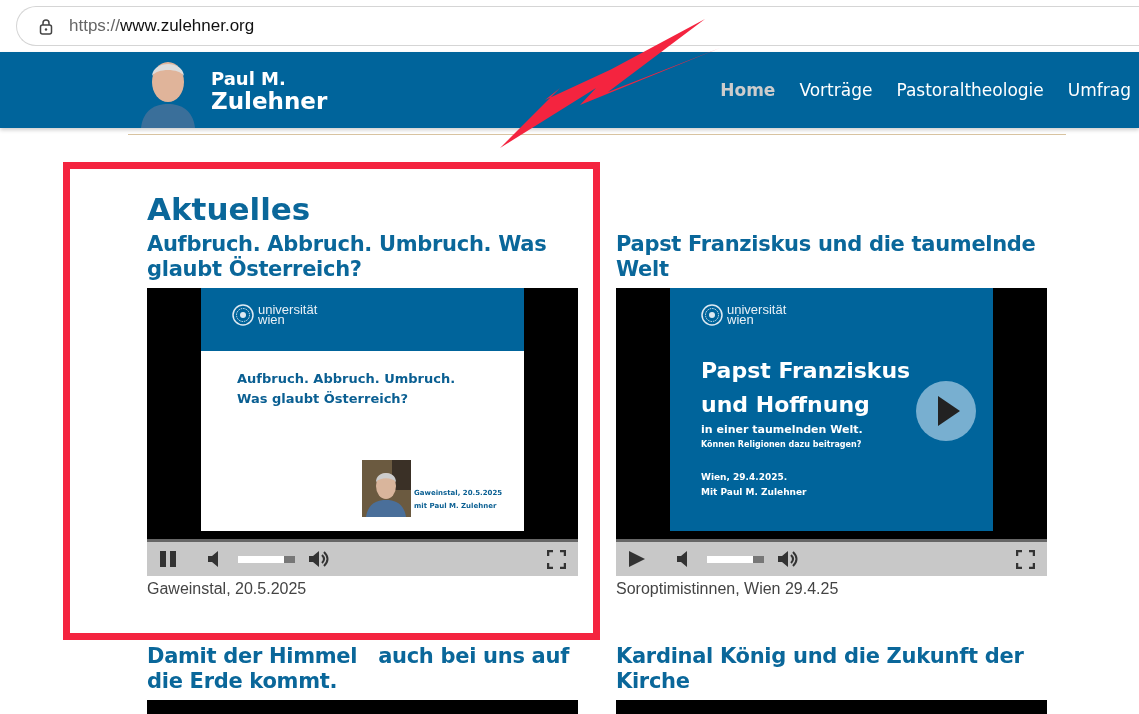 Image resolution: width=1139 pixels, height=714 pixels. What do you see at coordinates (806, 371) in the screenshot?
I see `slide-title: Papst Franziskus` at bounding box center [806, 371].